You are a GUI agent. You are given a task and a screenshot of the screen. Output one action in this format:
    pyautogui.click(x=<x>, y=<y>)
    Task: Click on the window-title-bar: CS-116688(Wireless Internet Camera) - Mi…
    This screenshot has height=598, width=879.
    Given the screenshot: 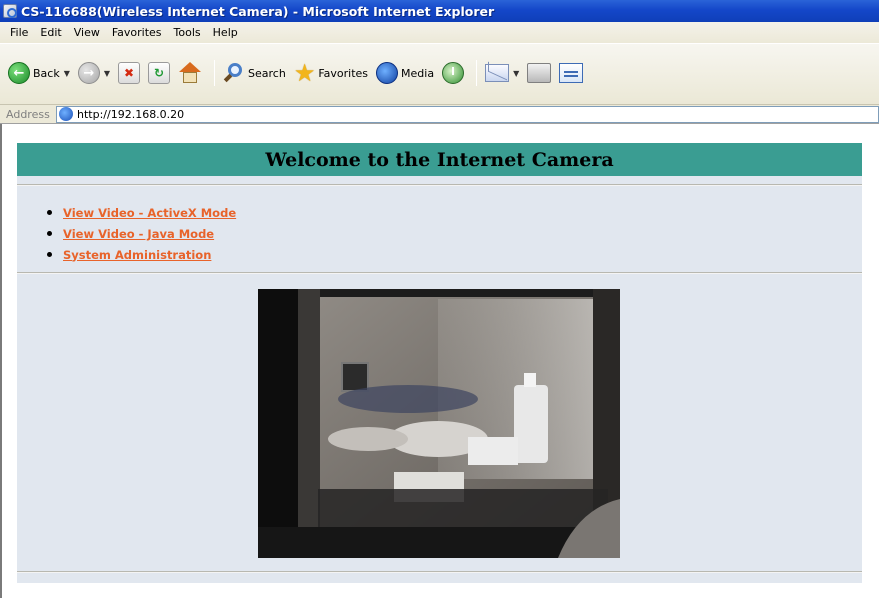 What is the action you would take?
    pyautogui.click(x=439, y=11)
    